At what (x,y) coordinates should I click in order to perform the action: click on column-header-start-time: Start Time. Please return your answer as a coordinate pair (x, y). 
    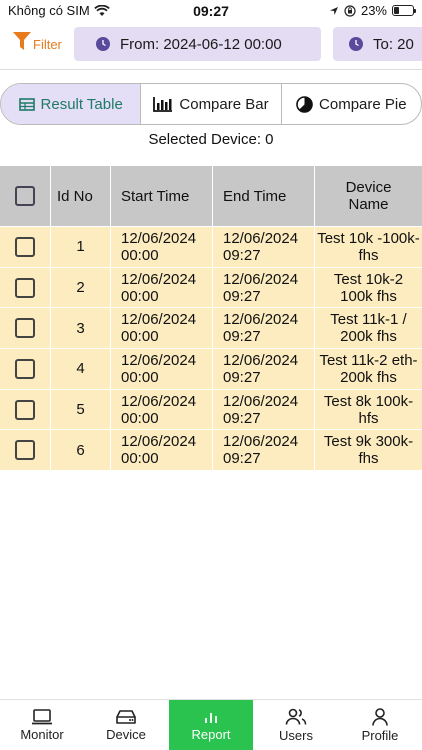
    Looking at the image, I should click on (162, 196).